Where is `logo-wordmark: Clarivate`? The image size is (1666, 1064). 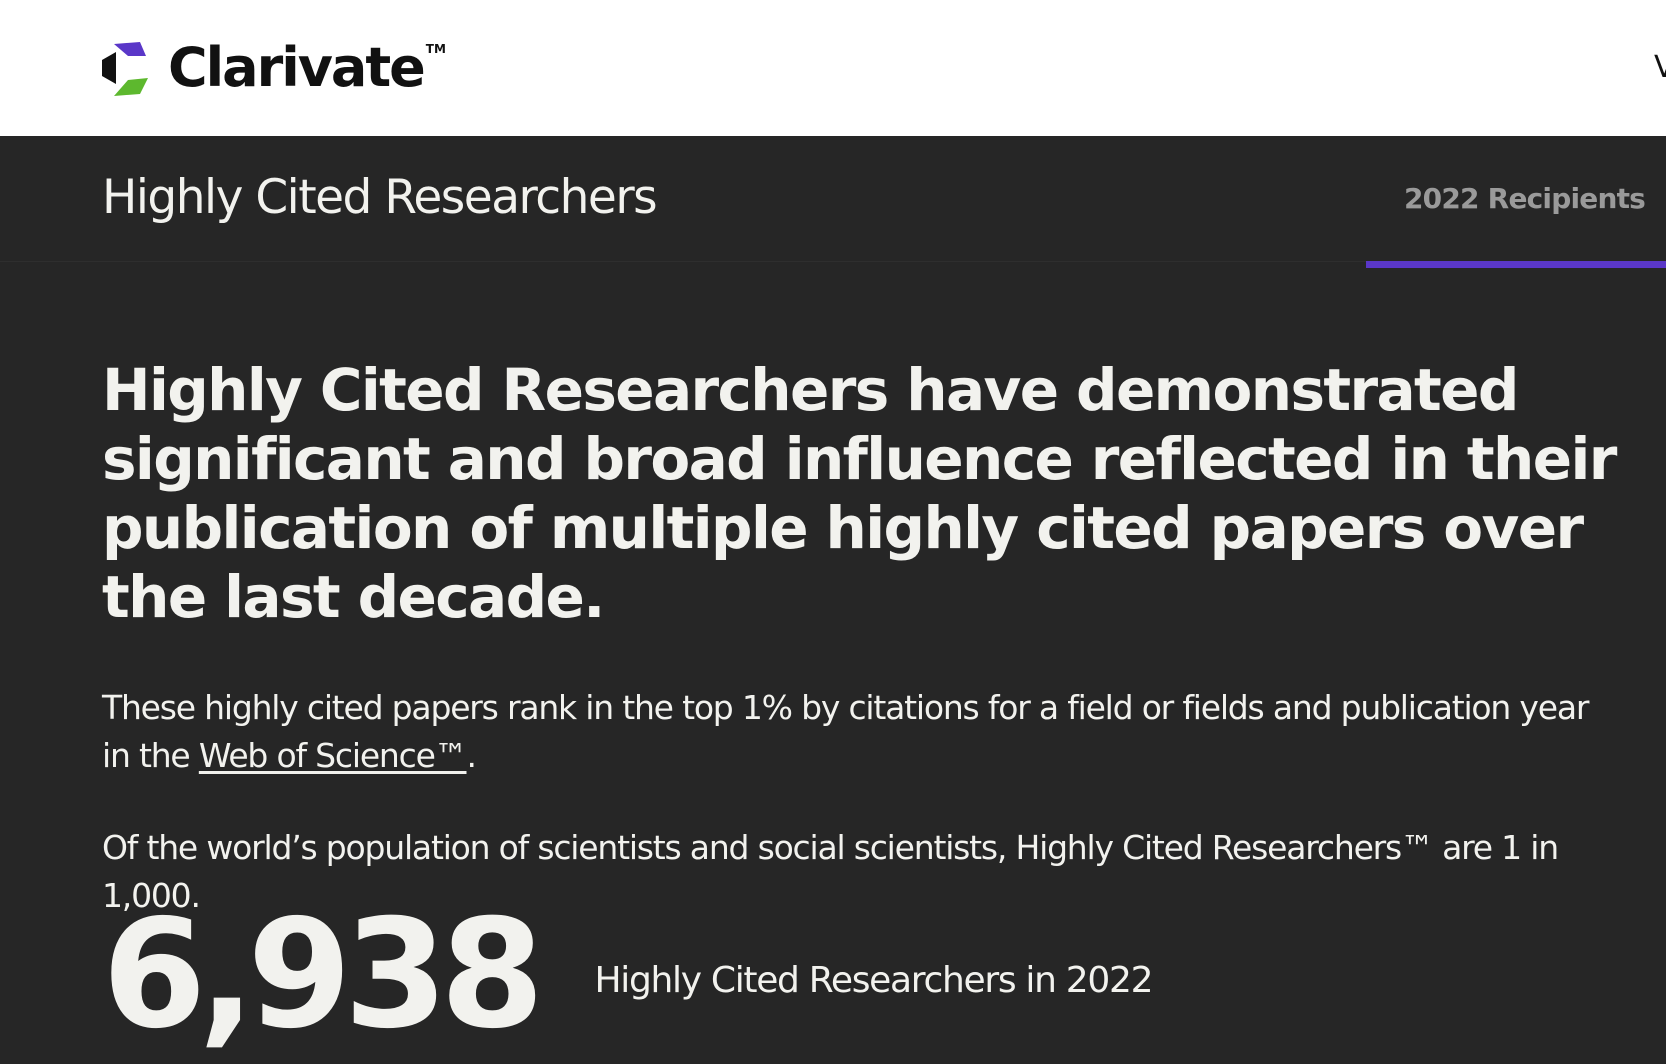
logo-wordmark: Clarivate is located at coordinates (297, 67).